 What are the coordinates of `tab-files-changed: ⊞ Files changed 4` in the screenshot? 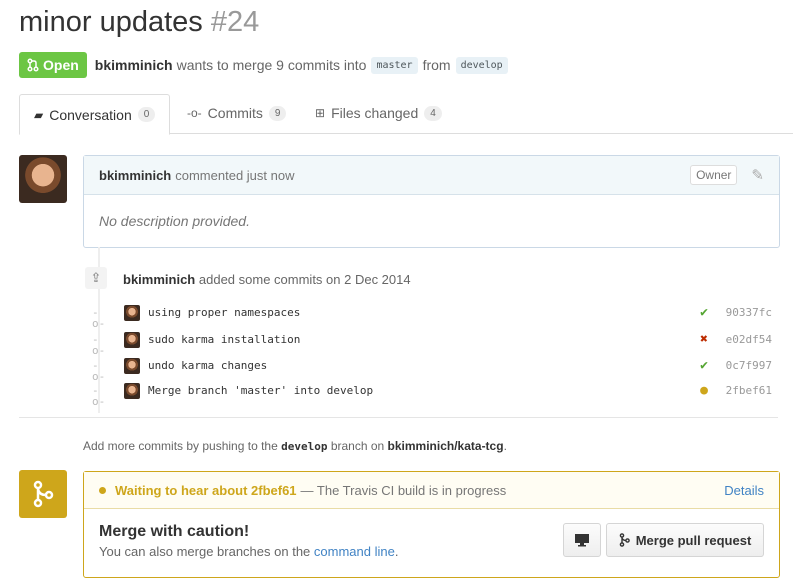 It's located at (378, 113).